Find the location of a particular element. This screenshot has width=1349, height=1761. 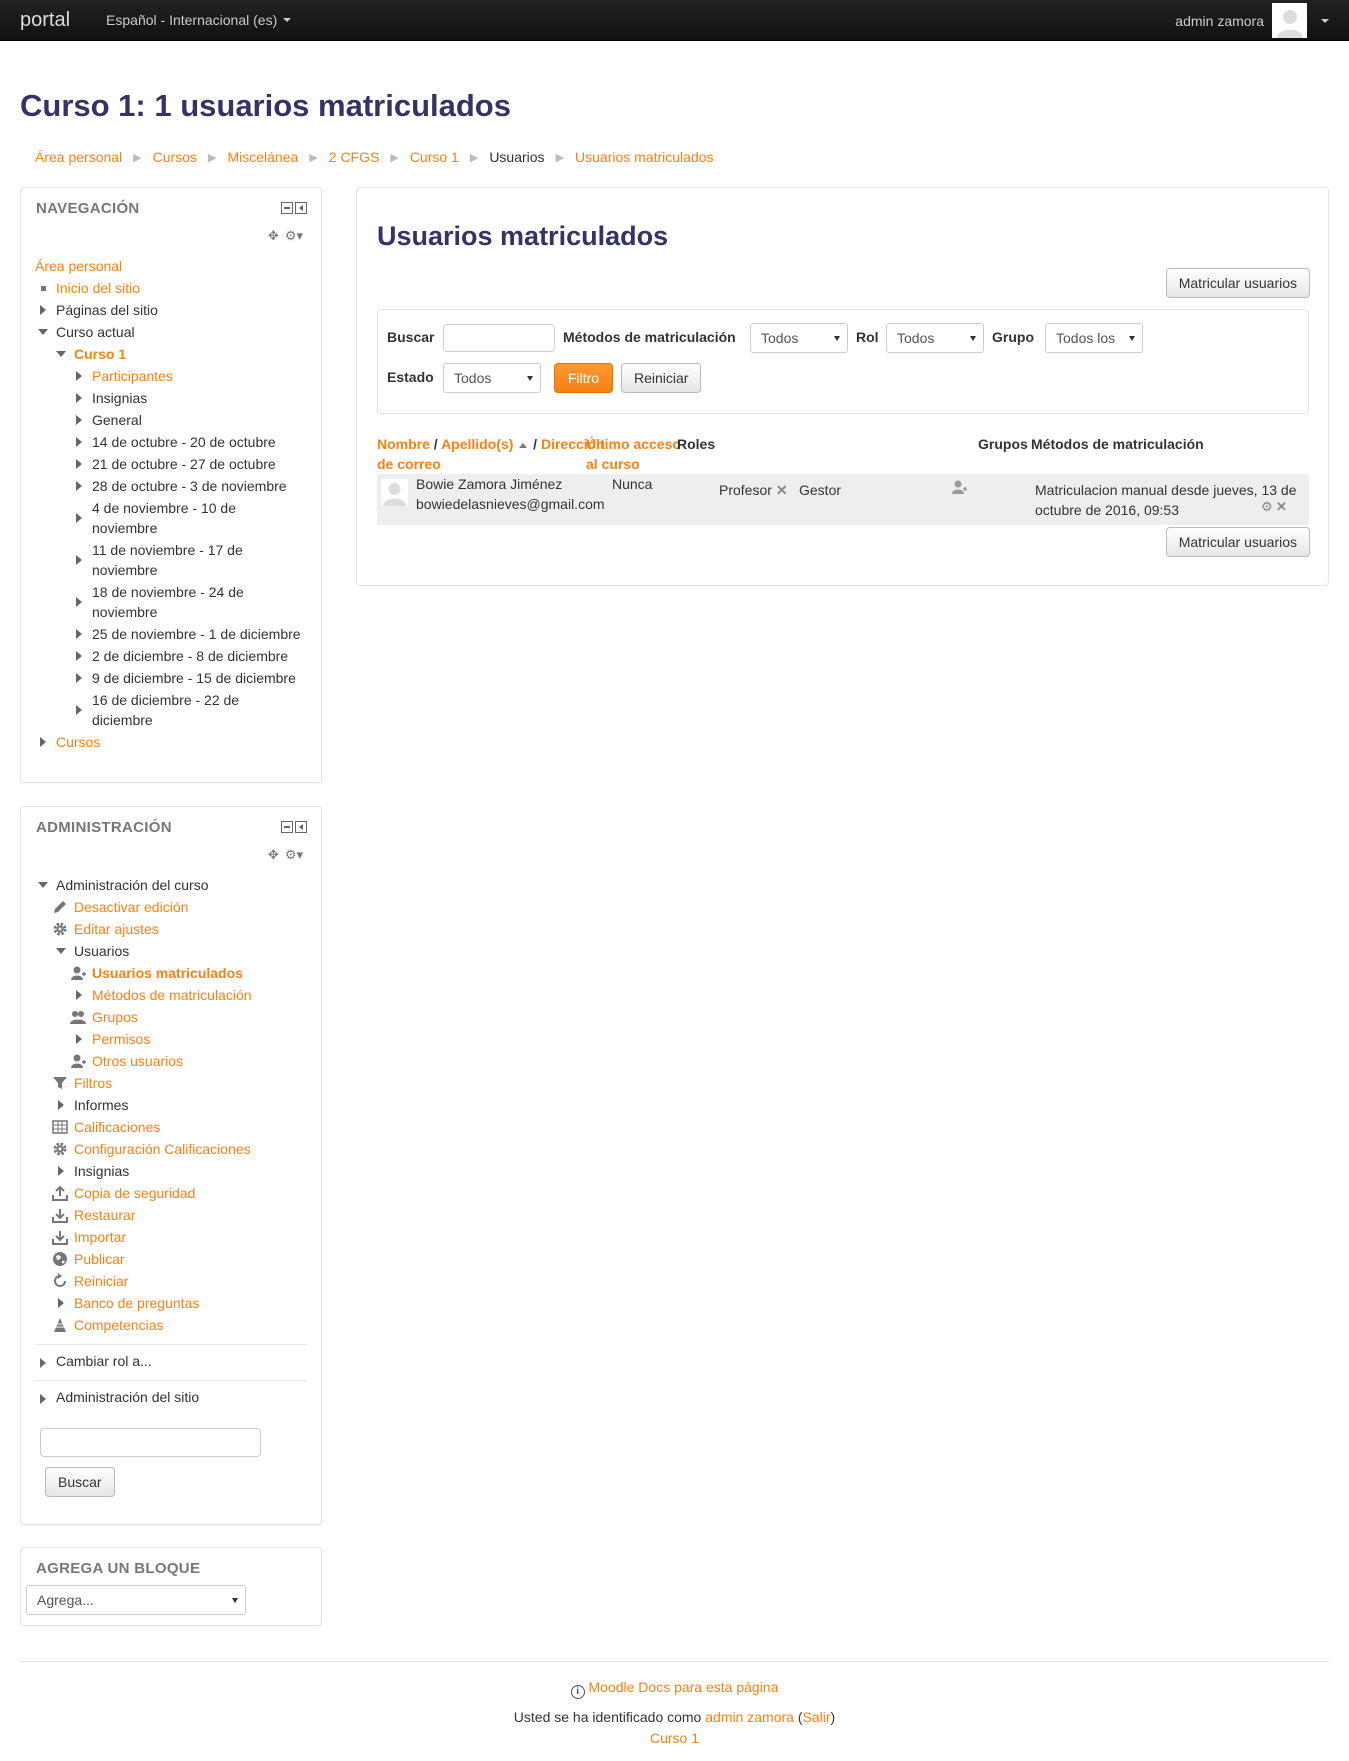

unassign-role-icon: ✕ is located at coordinates (782, 490).